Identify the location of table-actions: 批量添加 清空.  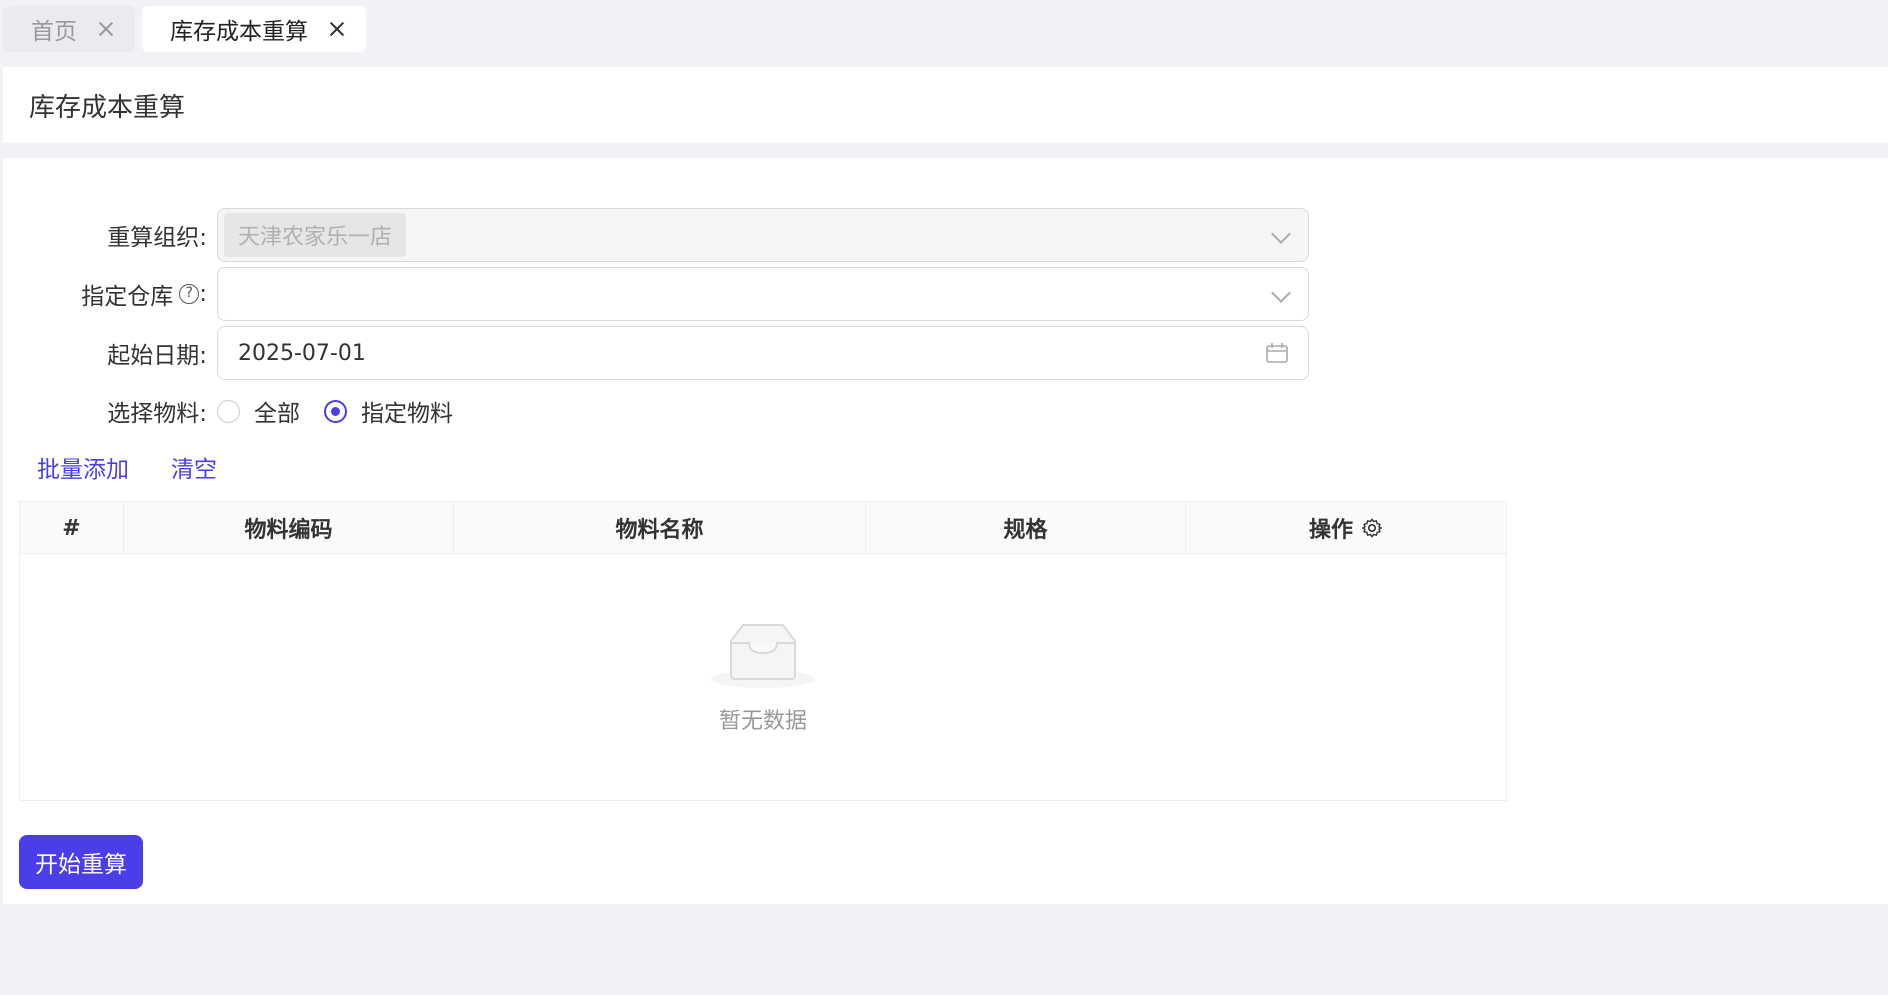
(148, 467).